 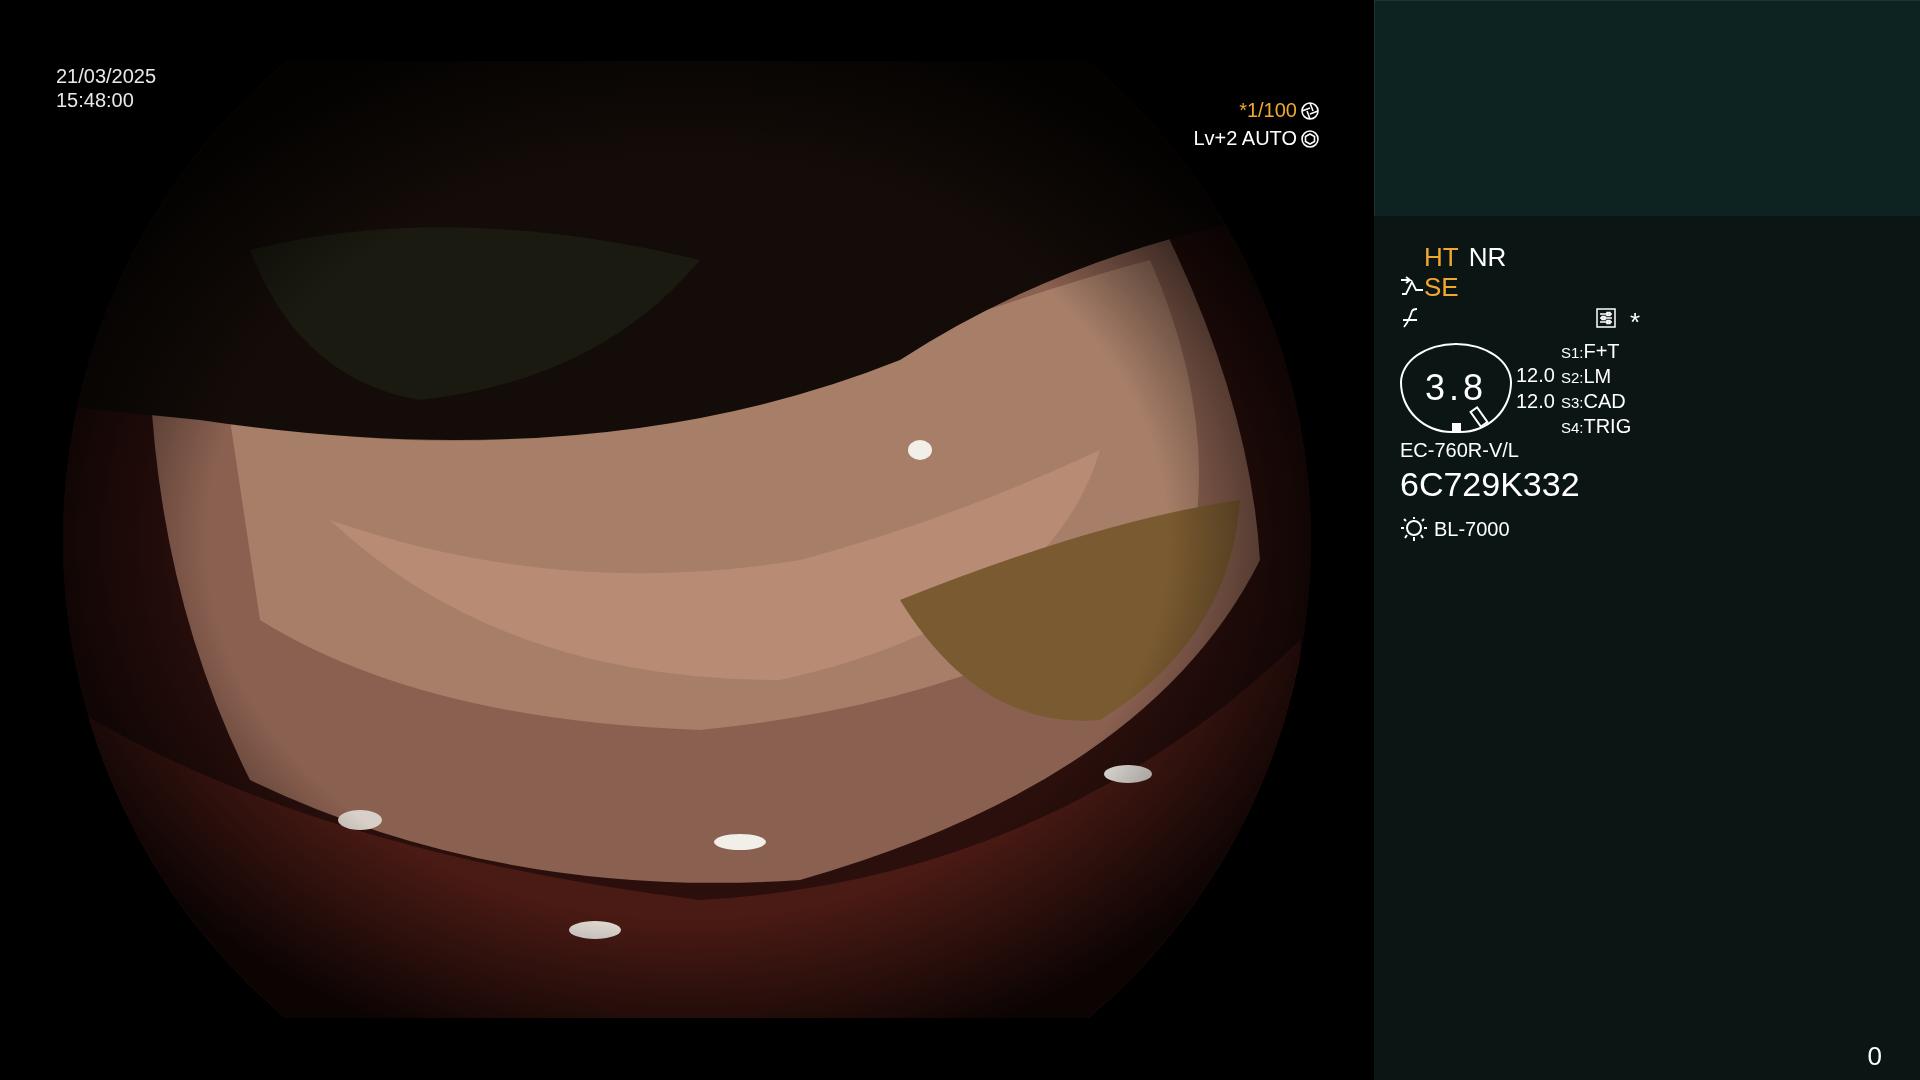 What do you see at coordinates (1572, 353) in the screenshot?
I see `switch-key: S1:` at bounding box center [1572, 353].